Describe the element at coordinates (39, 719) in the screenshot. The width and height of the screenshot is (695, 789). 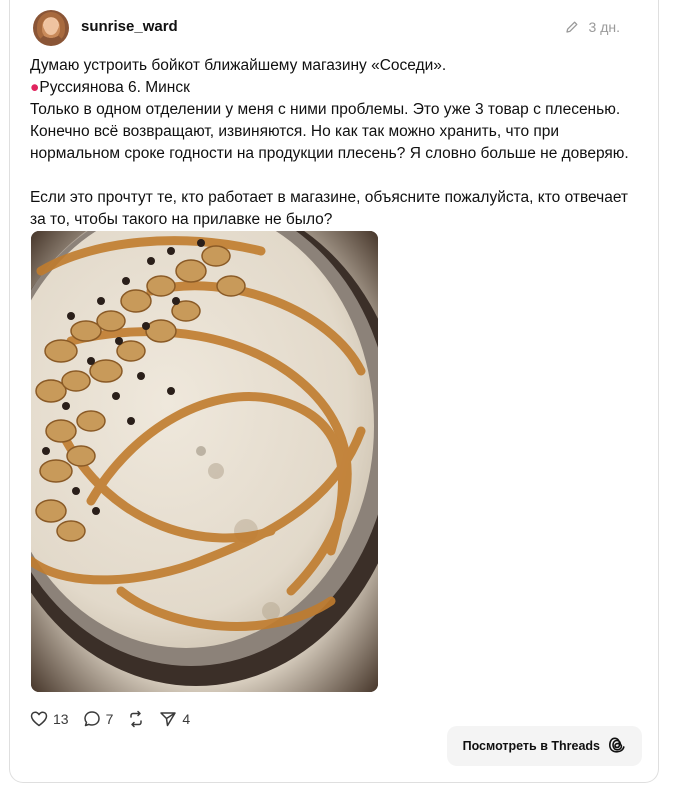
I see `heart-icon` at that location.